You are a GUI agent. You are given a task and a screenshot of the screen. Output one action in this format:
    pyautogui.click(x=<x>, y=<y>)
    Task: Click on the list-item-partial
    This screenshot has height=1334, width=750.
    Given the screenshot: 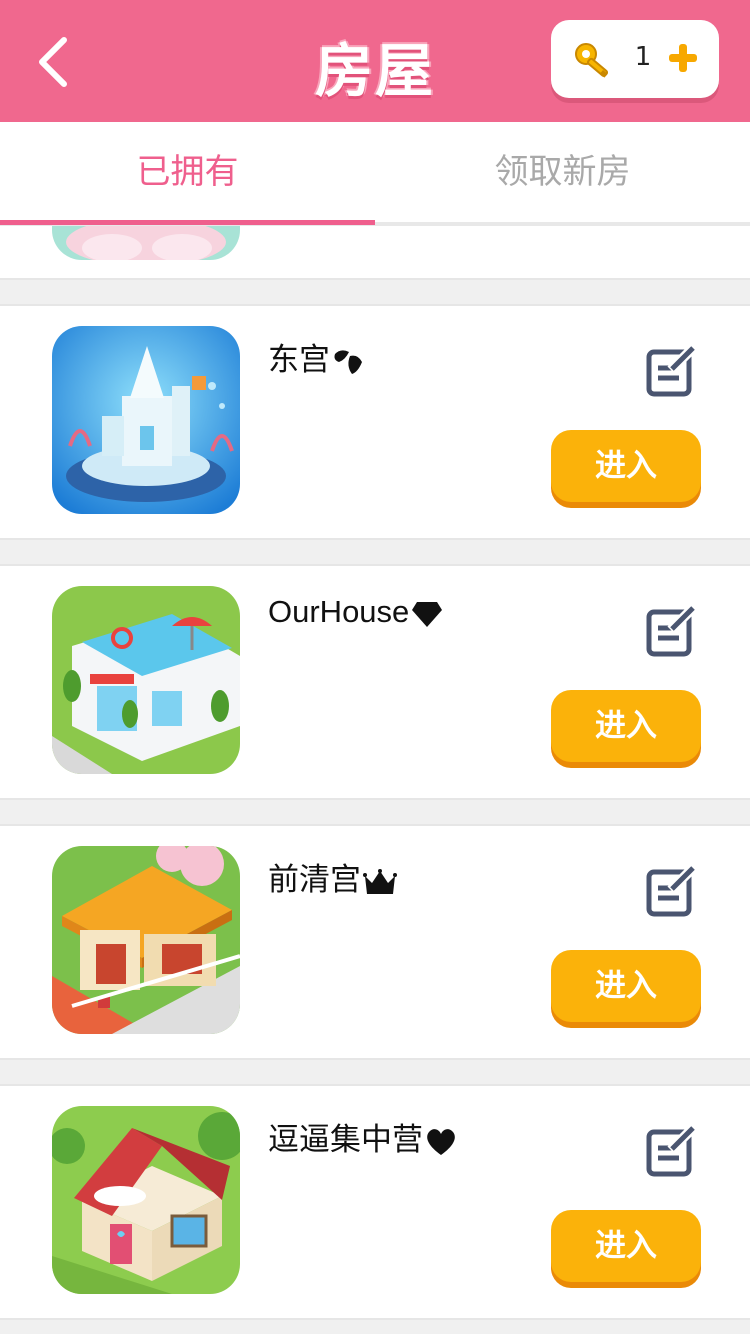 What is the action you would take?
    pyautogui.click(x=375, y=253)
    